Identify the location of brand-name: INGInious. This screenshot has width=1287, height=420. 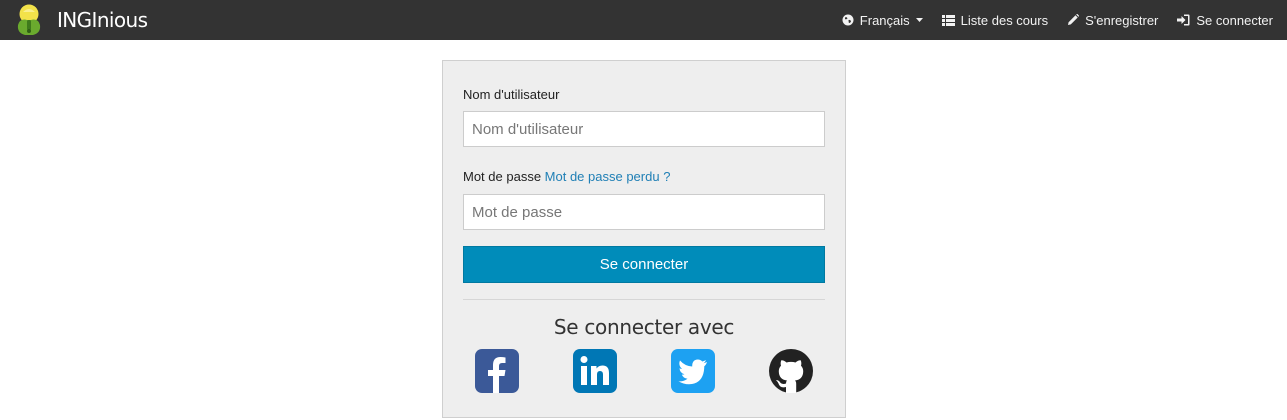
(102, 20).